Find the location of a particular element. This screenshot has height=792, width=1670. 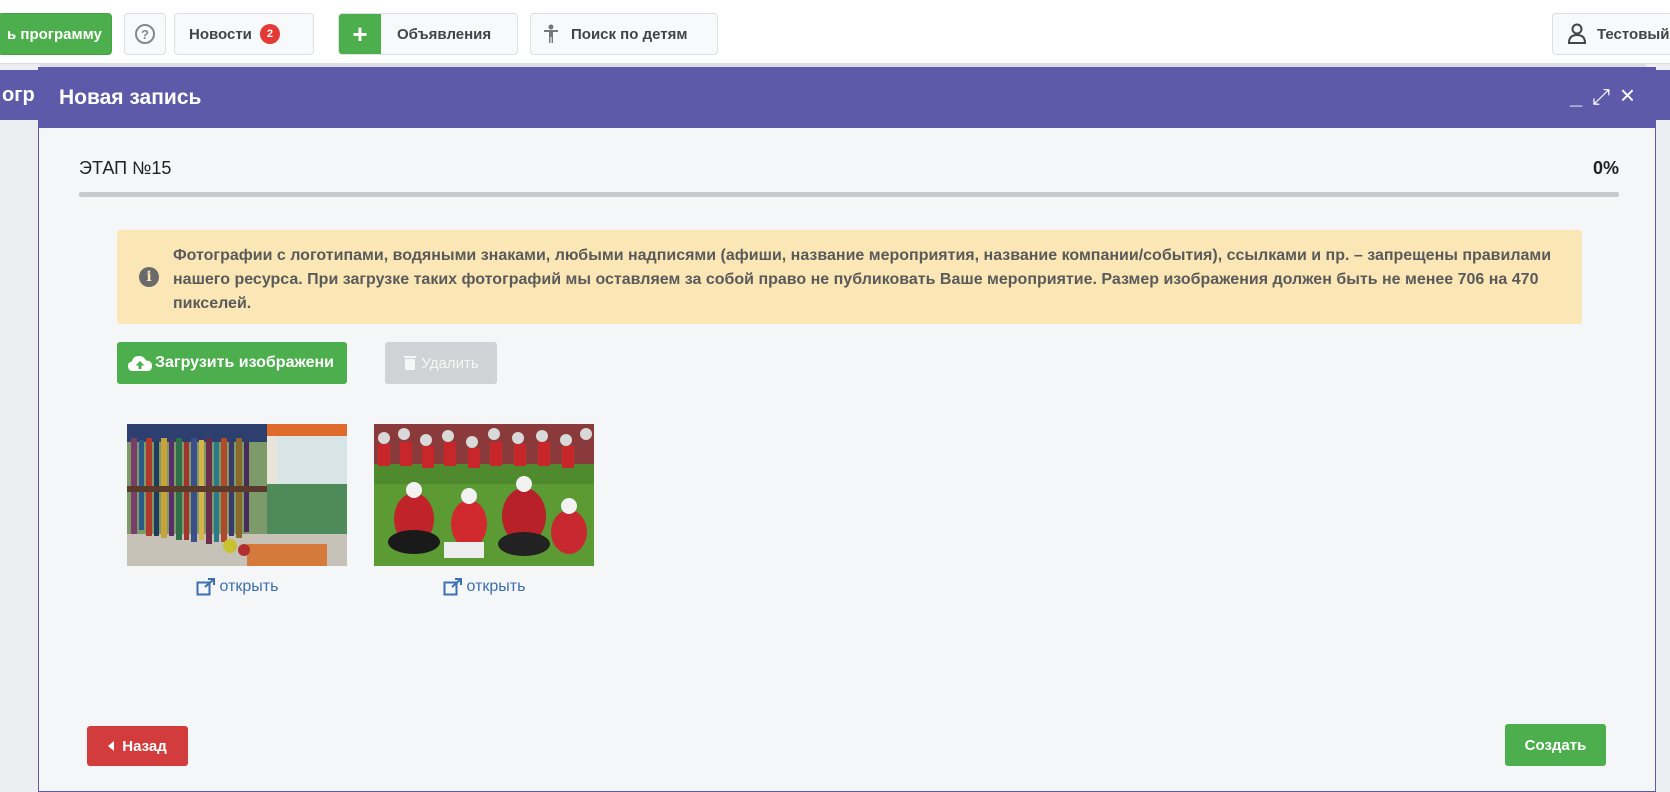

child-icon is located at coordinates (551, 33).